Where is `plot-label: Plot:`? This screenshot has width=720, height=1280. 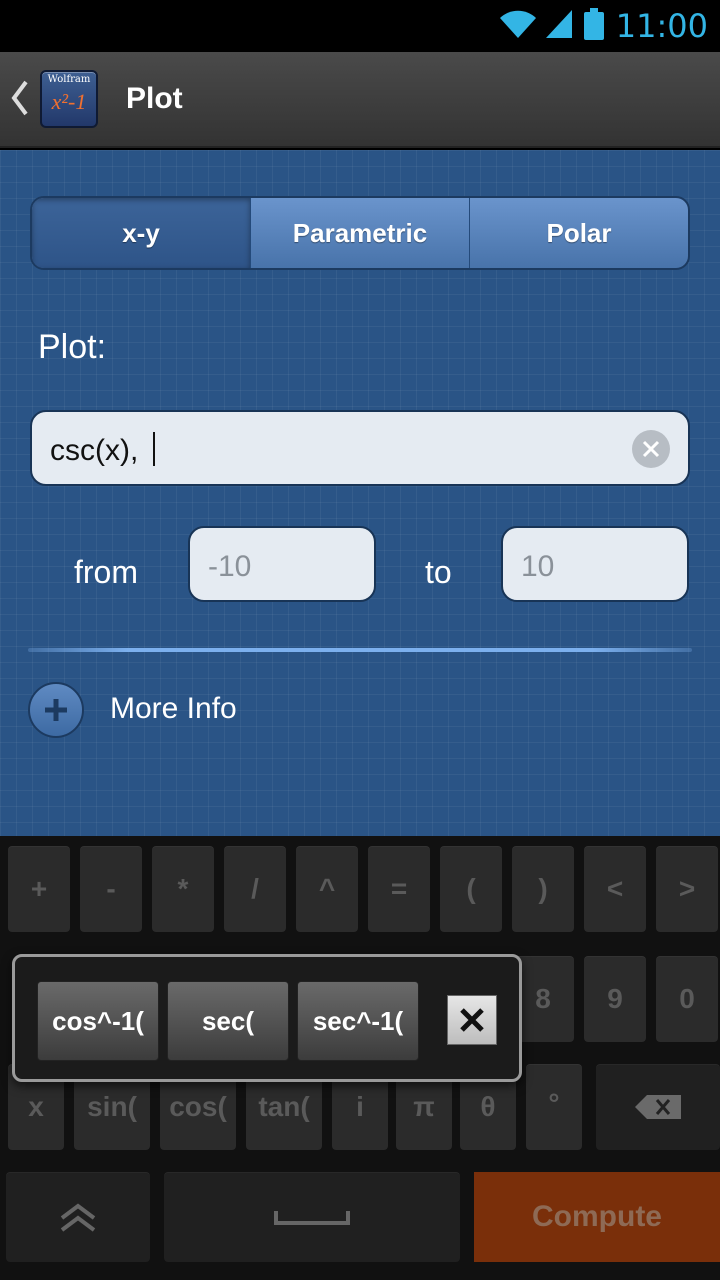 plot-label: Plot: is located at coordinates (72, 347).